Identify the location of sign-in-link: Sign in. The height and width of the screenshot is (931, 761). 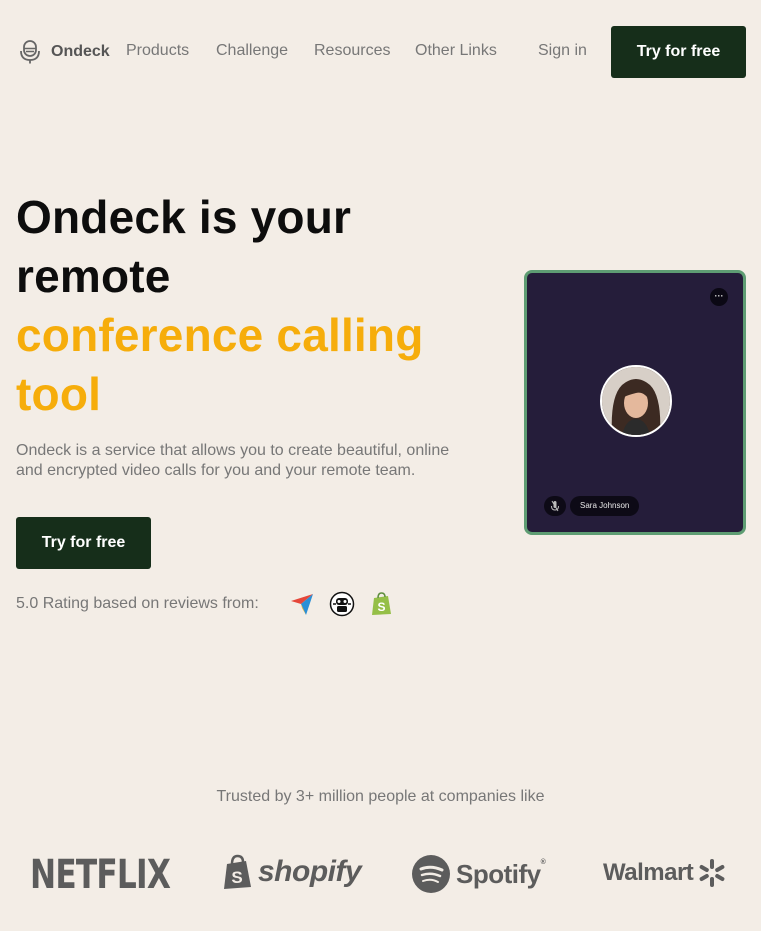
(562, 51).